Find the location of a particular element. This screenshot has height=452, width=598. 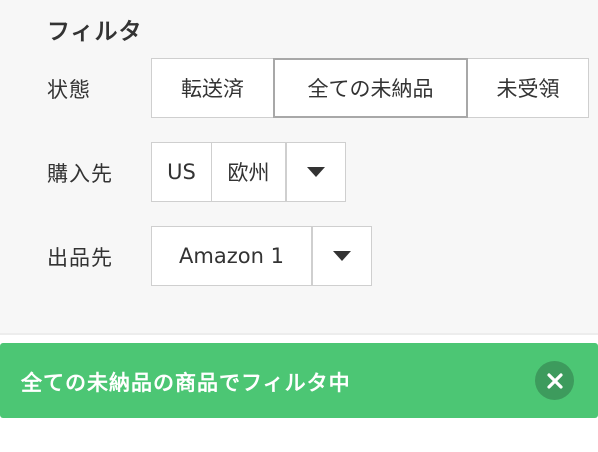

listing-dropdown-button is located at coordinates (342, 256).